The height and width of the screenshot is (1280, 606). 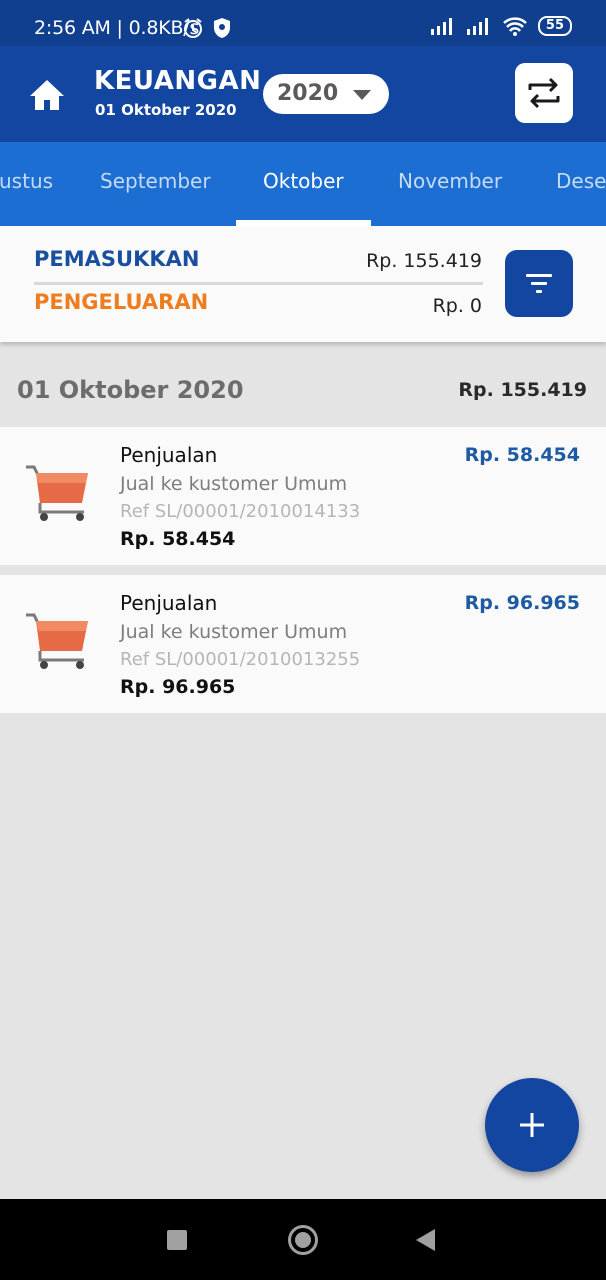 What do you see at coordinates (303, 23) in the screenshot?
I see `status-bar: 2:56 AM | 0.8KB/s 55` at bounding box center [303, 23].